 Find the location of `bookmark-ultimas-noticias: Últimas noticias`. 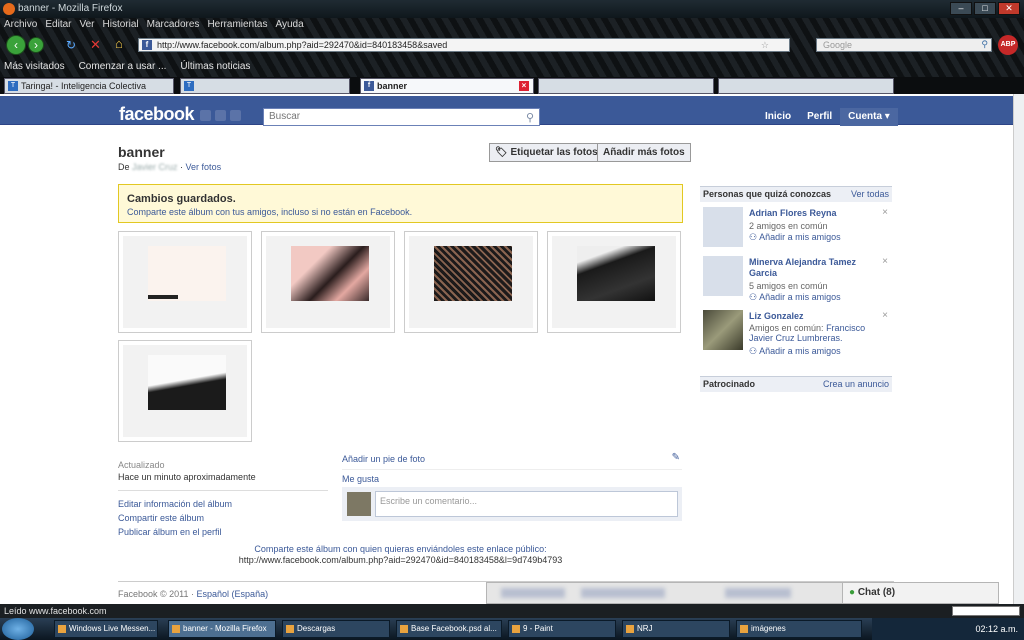

bookmark-ultimas-noticias: Últimas noticias is located at coordinates (215, 66).